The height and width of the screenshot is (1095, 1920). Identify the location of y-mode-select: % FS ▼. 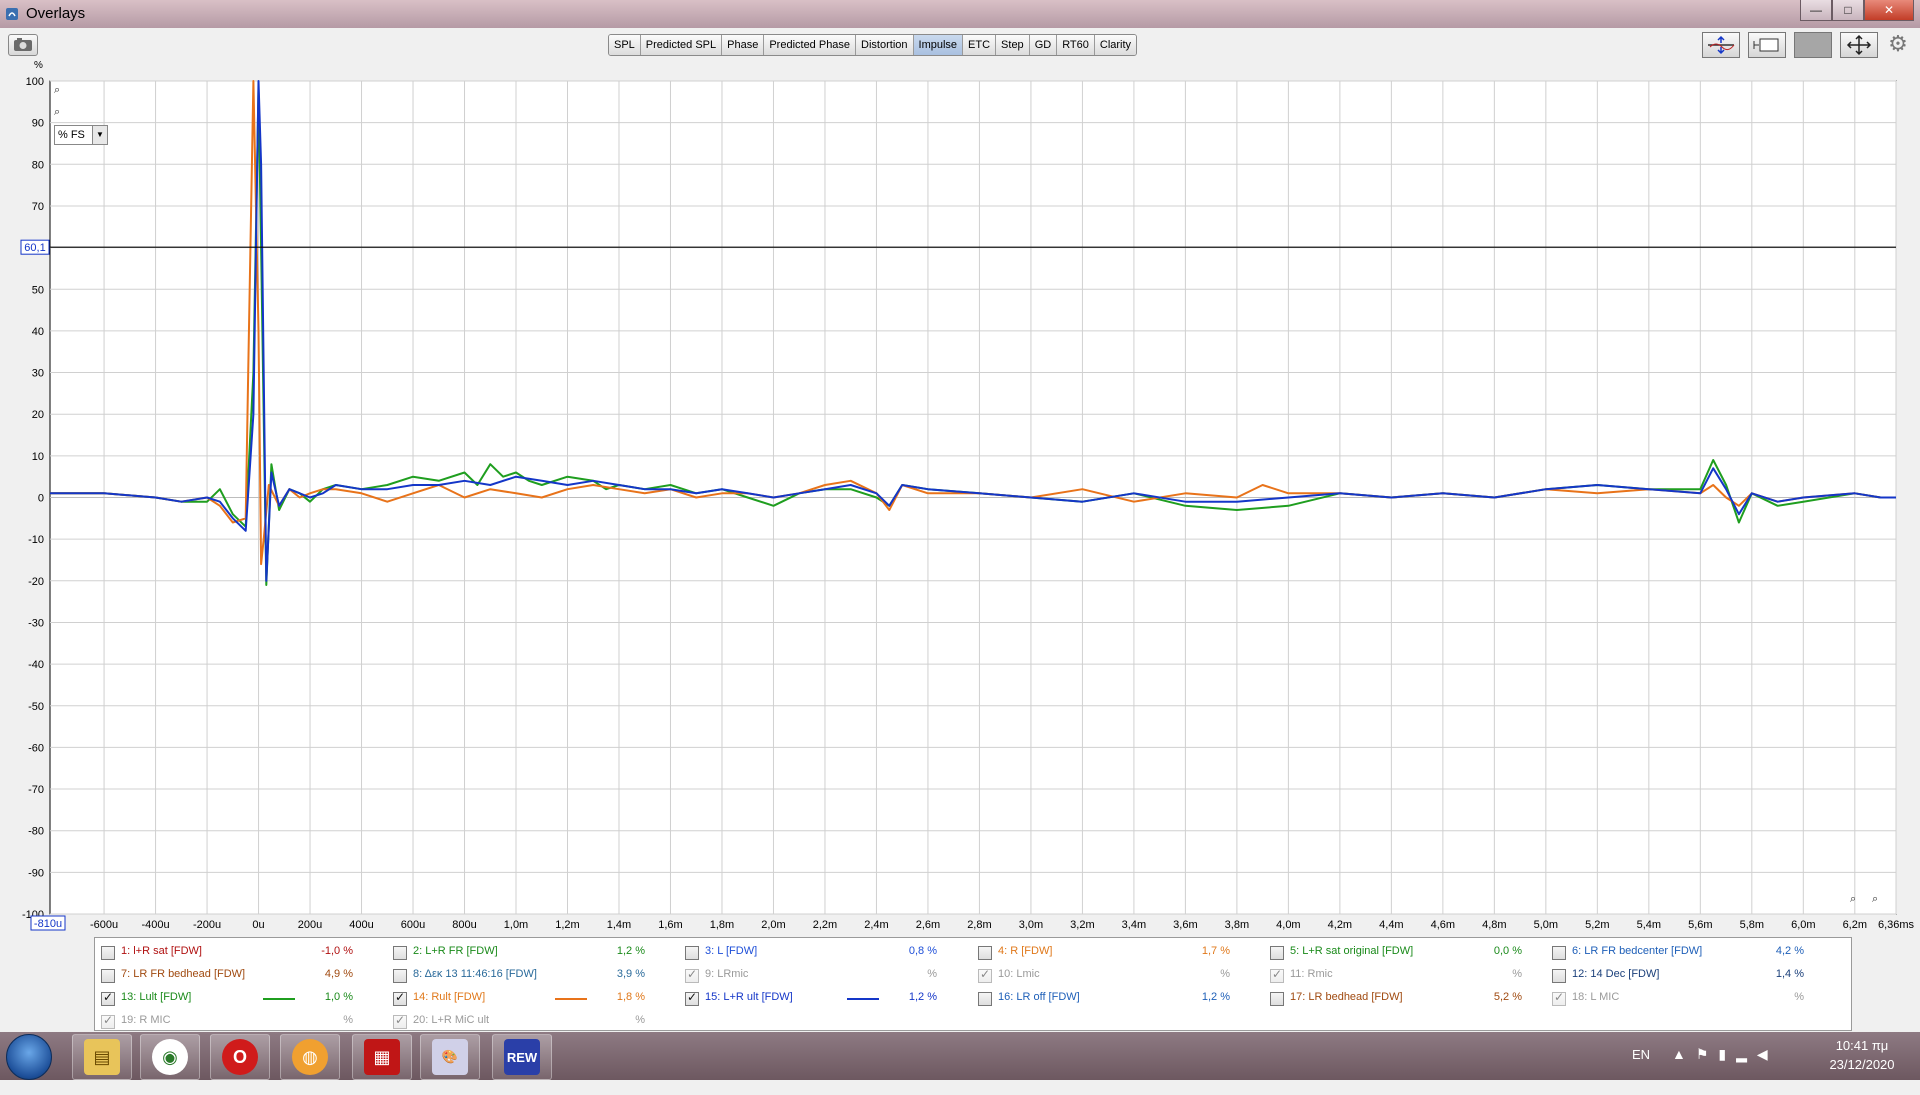
(81, 135).